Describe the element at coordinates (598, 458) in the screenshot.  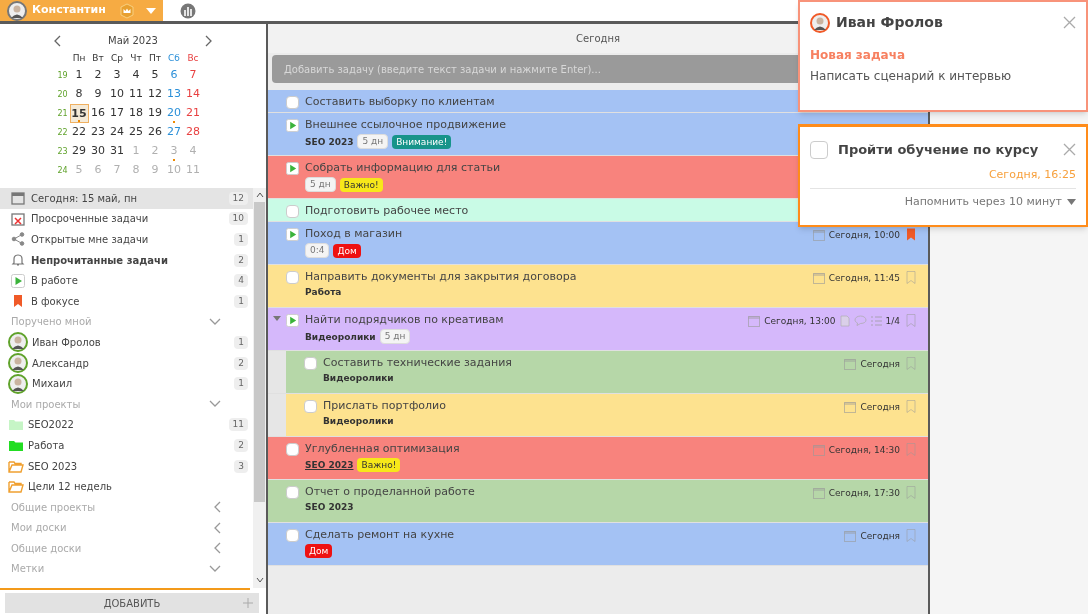
I see `task-row: Углубленная оптимизация SEO 2023 Важно! Сегодня, 14:30` at that location.